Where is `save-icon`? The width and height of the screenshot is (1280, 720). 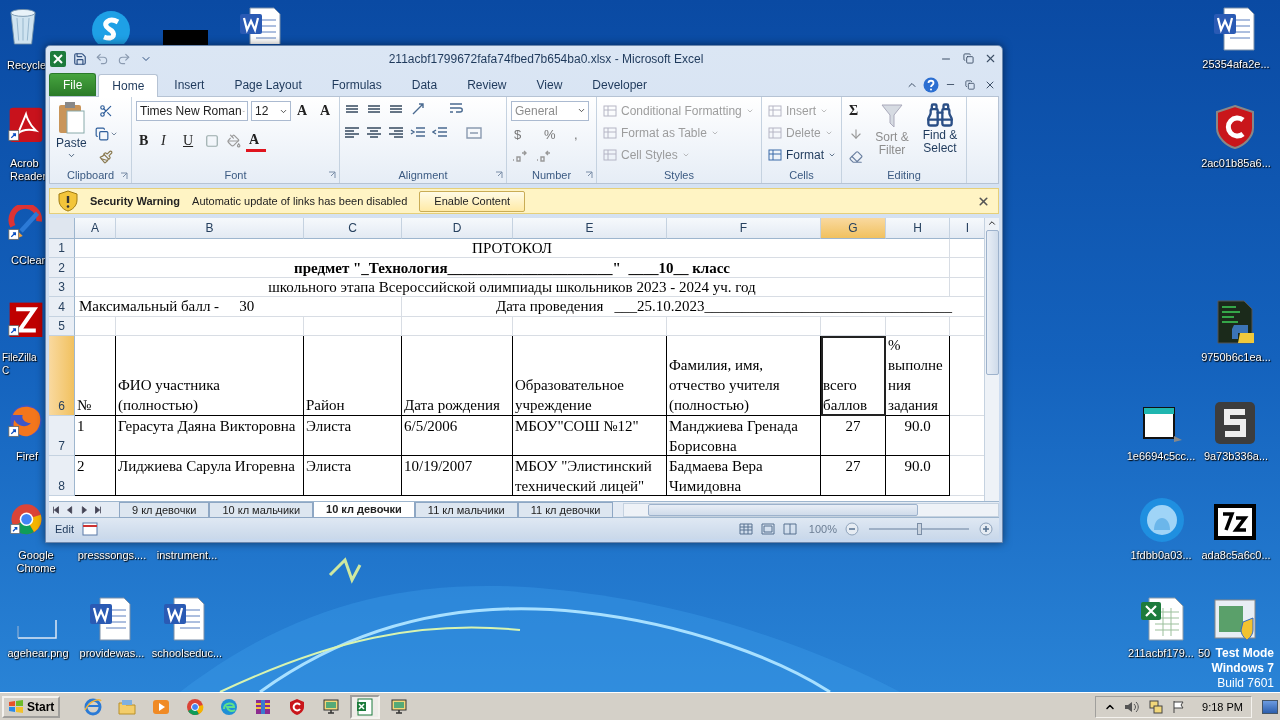
save-icon is located at coordinates (80, 58).